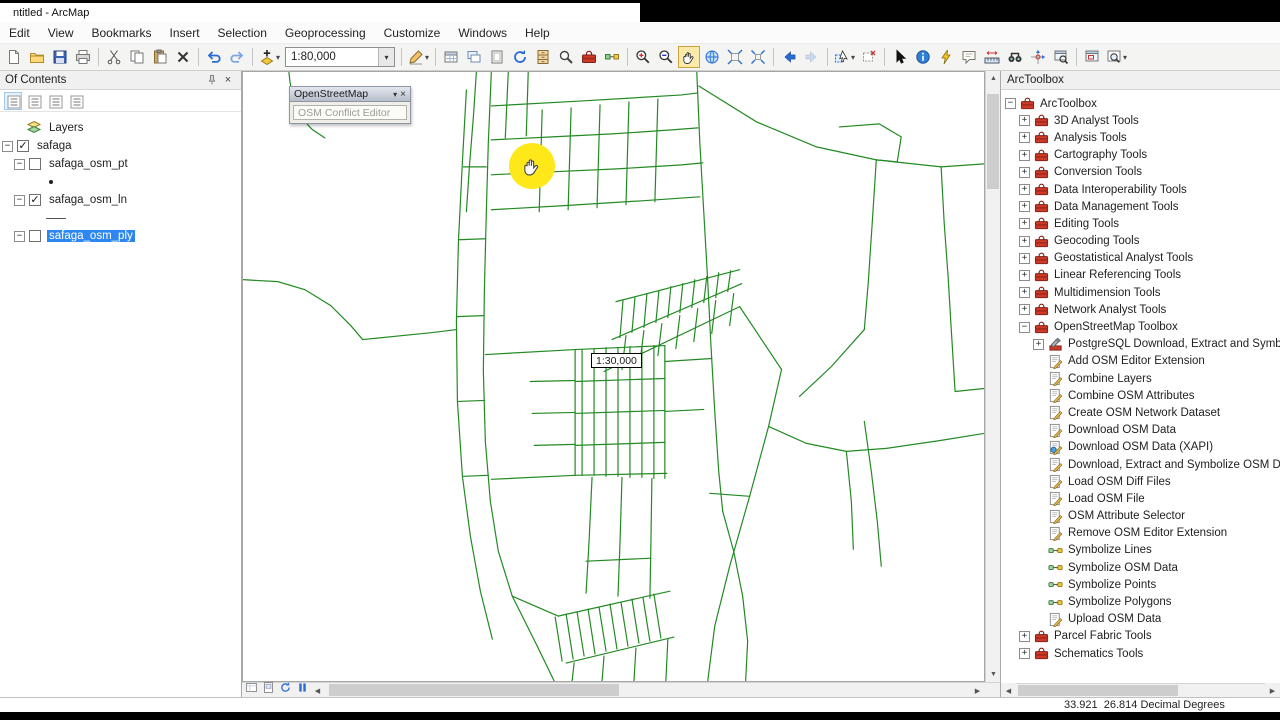  What do you see at coordinates (228, 80) in the screenshot?
I see `close-icon: ×` at bounding box center [228, 80].